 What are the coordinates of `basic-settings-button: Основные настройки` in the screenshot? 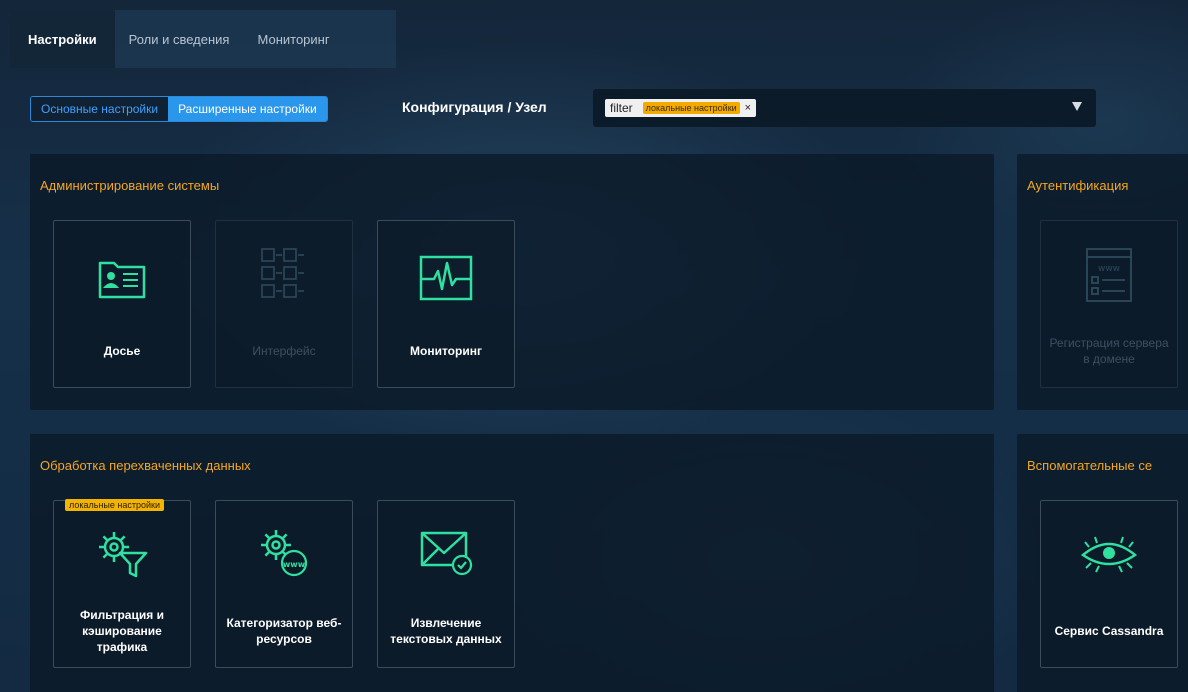 It's located at (100, 109).